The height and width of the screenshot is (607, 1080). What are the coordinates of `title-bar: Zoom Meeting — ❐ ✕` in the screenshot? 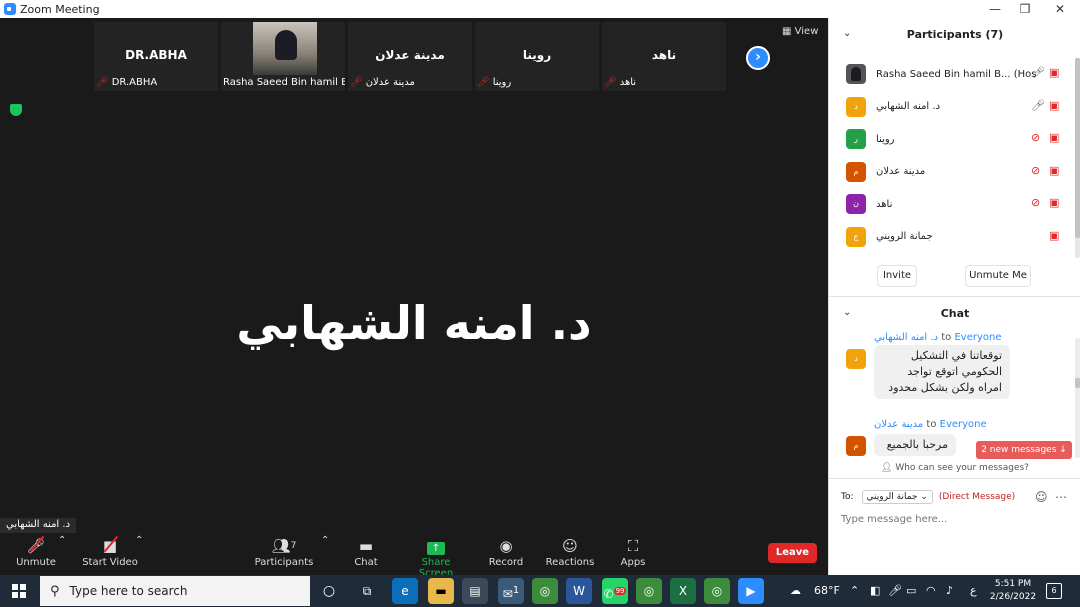 It's located at (540, 9).